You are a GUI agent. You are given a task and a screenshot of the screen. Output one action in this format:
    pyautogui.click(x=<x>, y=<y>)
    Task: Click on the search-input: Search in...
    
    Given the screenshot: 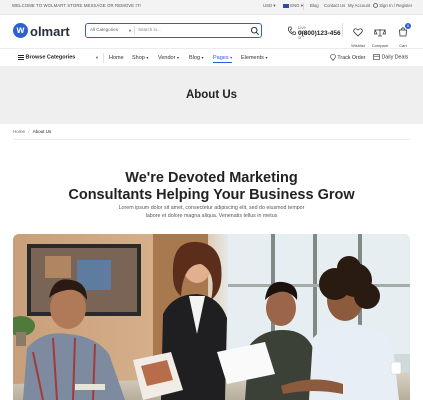 What is the action you would take?
    pyautogui.click(x=149, y=29)
    